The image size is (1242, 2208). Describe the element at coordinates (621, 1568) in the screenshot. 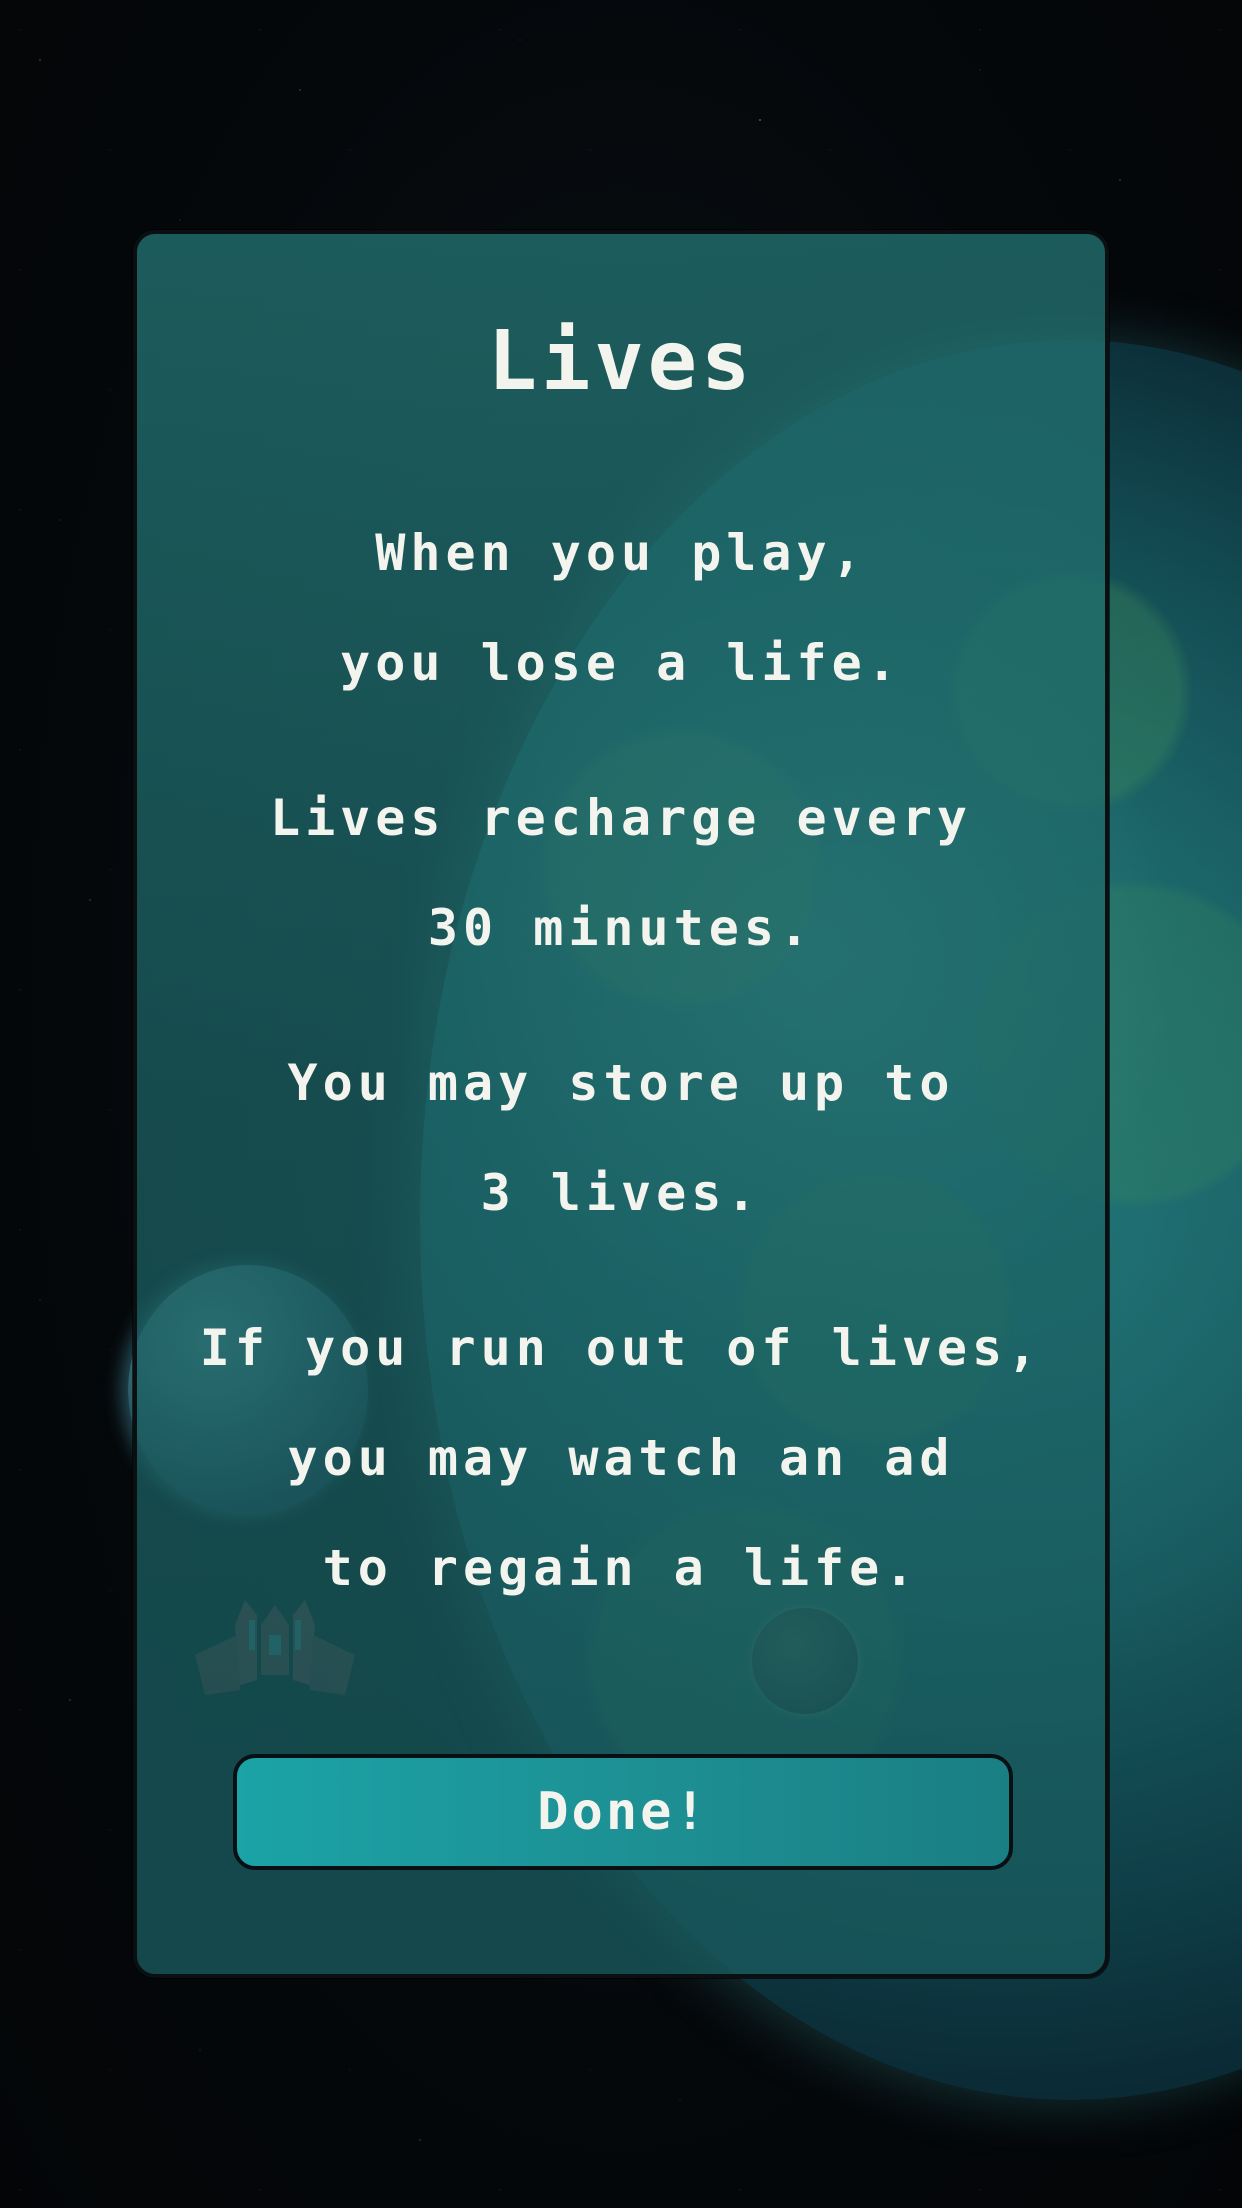

I see `info-line: to regain a life.` at that location.